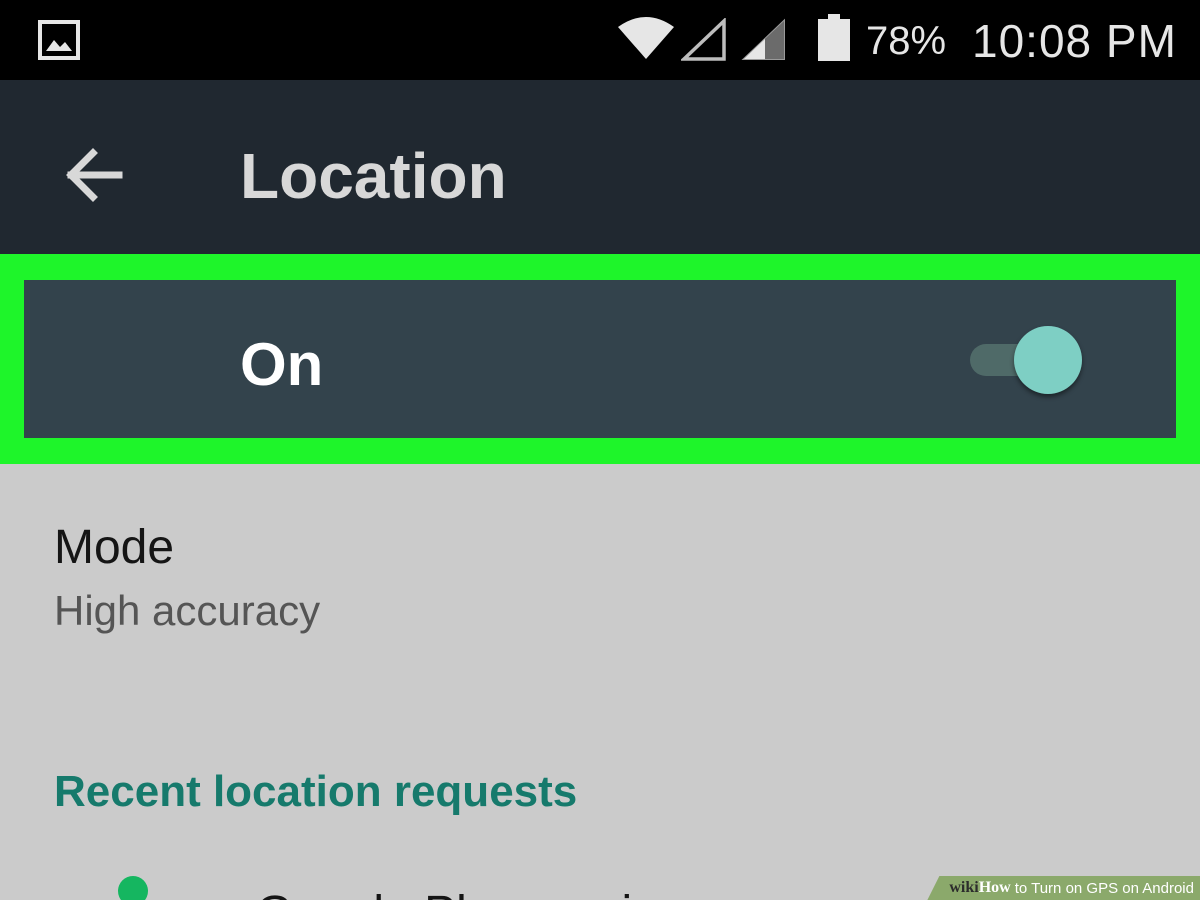  What do you see at coordinates (373, 176) in the screenshot?
I see `page-title: Location` at bounding box center [373, 176].